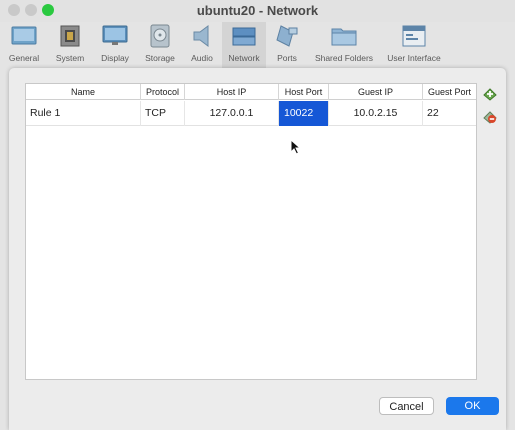 This screenshot has height=430, width=515. What do you see at coordinates (201, 36) in the screenshot?
I see `audio-speaker-icon` at bounding box center [201, 36].